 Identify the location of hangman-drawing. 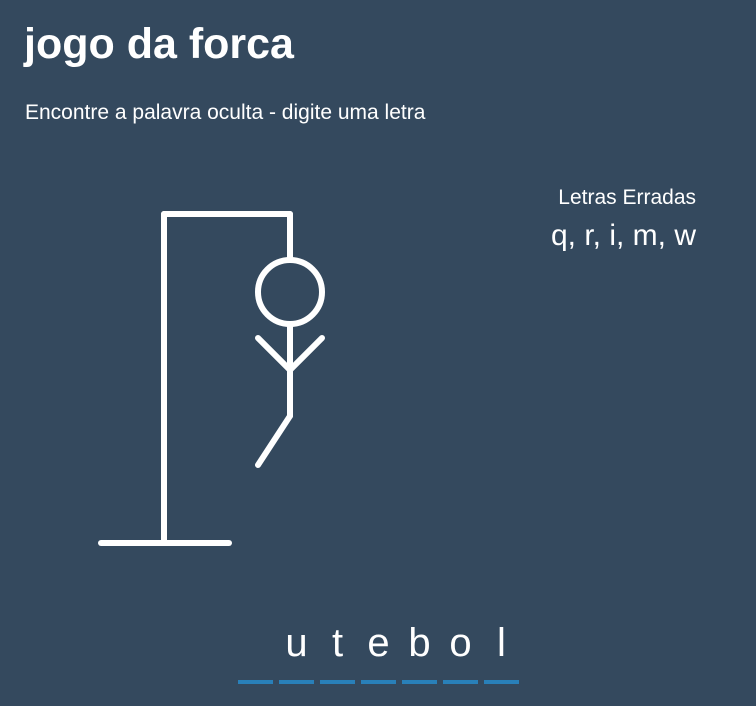
(211, 378).